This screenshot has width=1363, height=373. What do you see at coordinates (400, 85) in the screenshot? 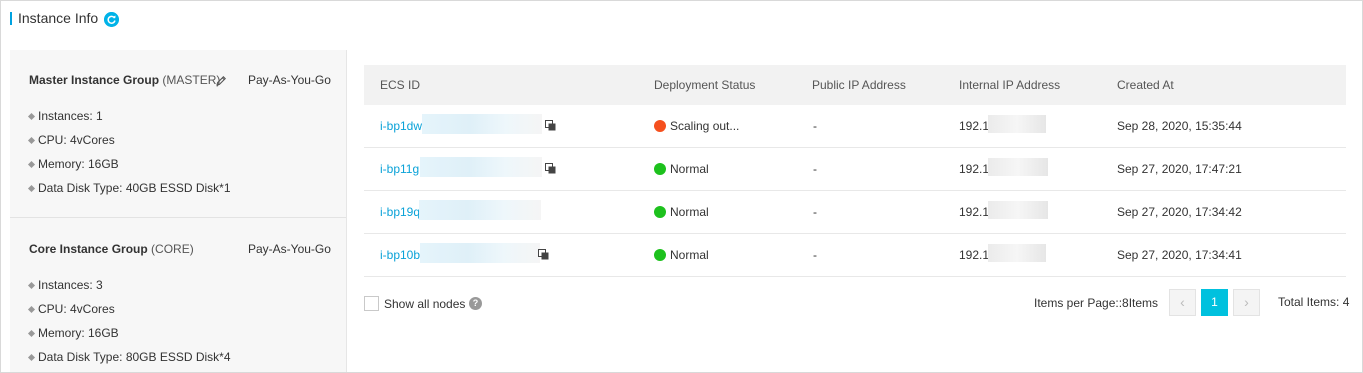
I see `col-ecs-id: ECS ID` at bounding box center [400, 85].